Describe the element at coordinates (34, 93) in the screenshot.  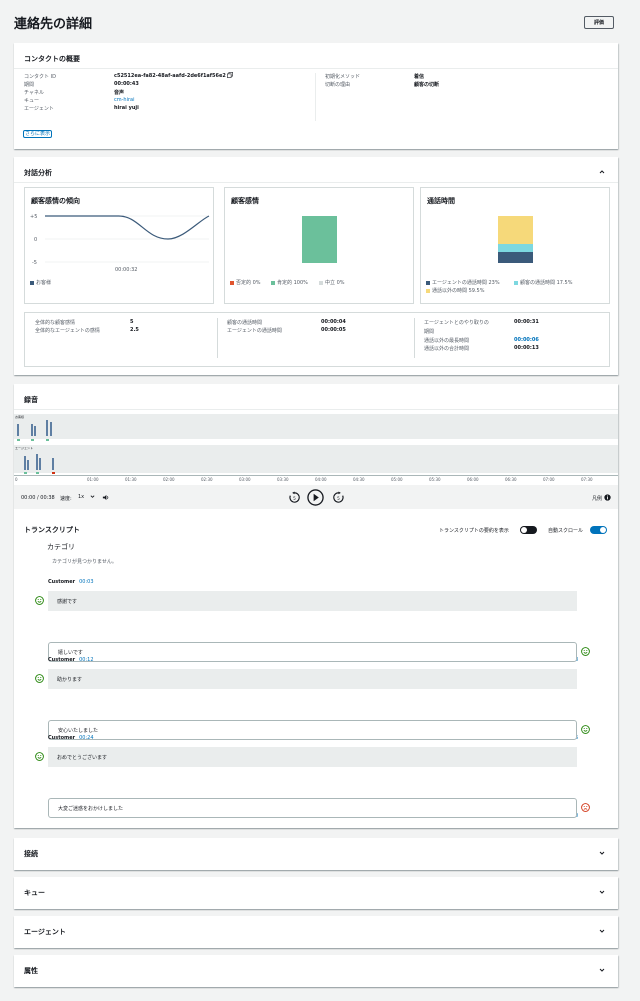
I see `summary-label: チャネル` at that location.